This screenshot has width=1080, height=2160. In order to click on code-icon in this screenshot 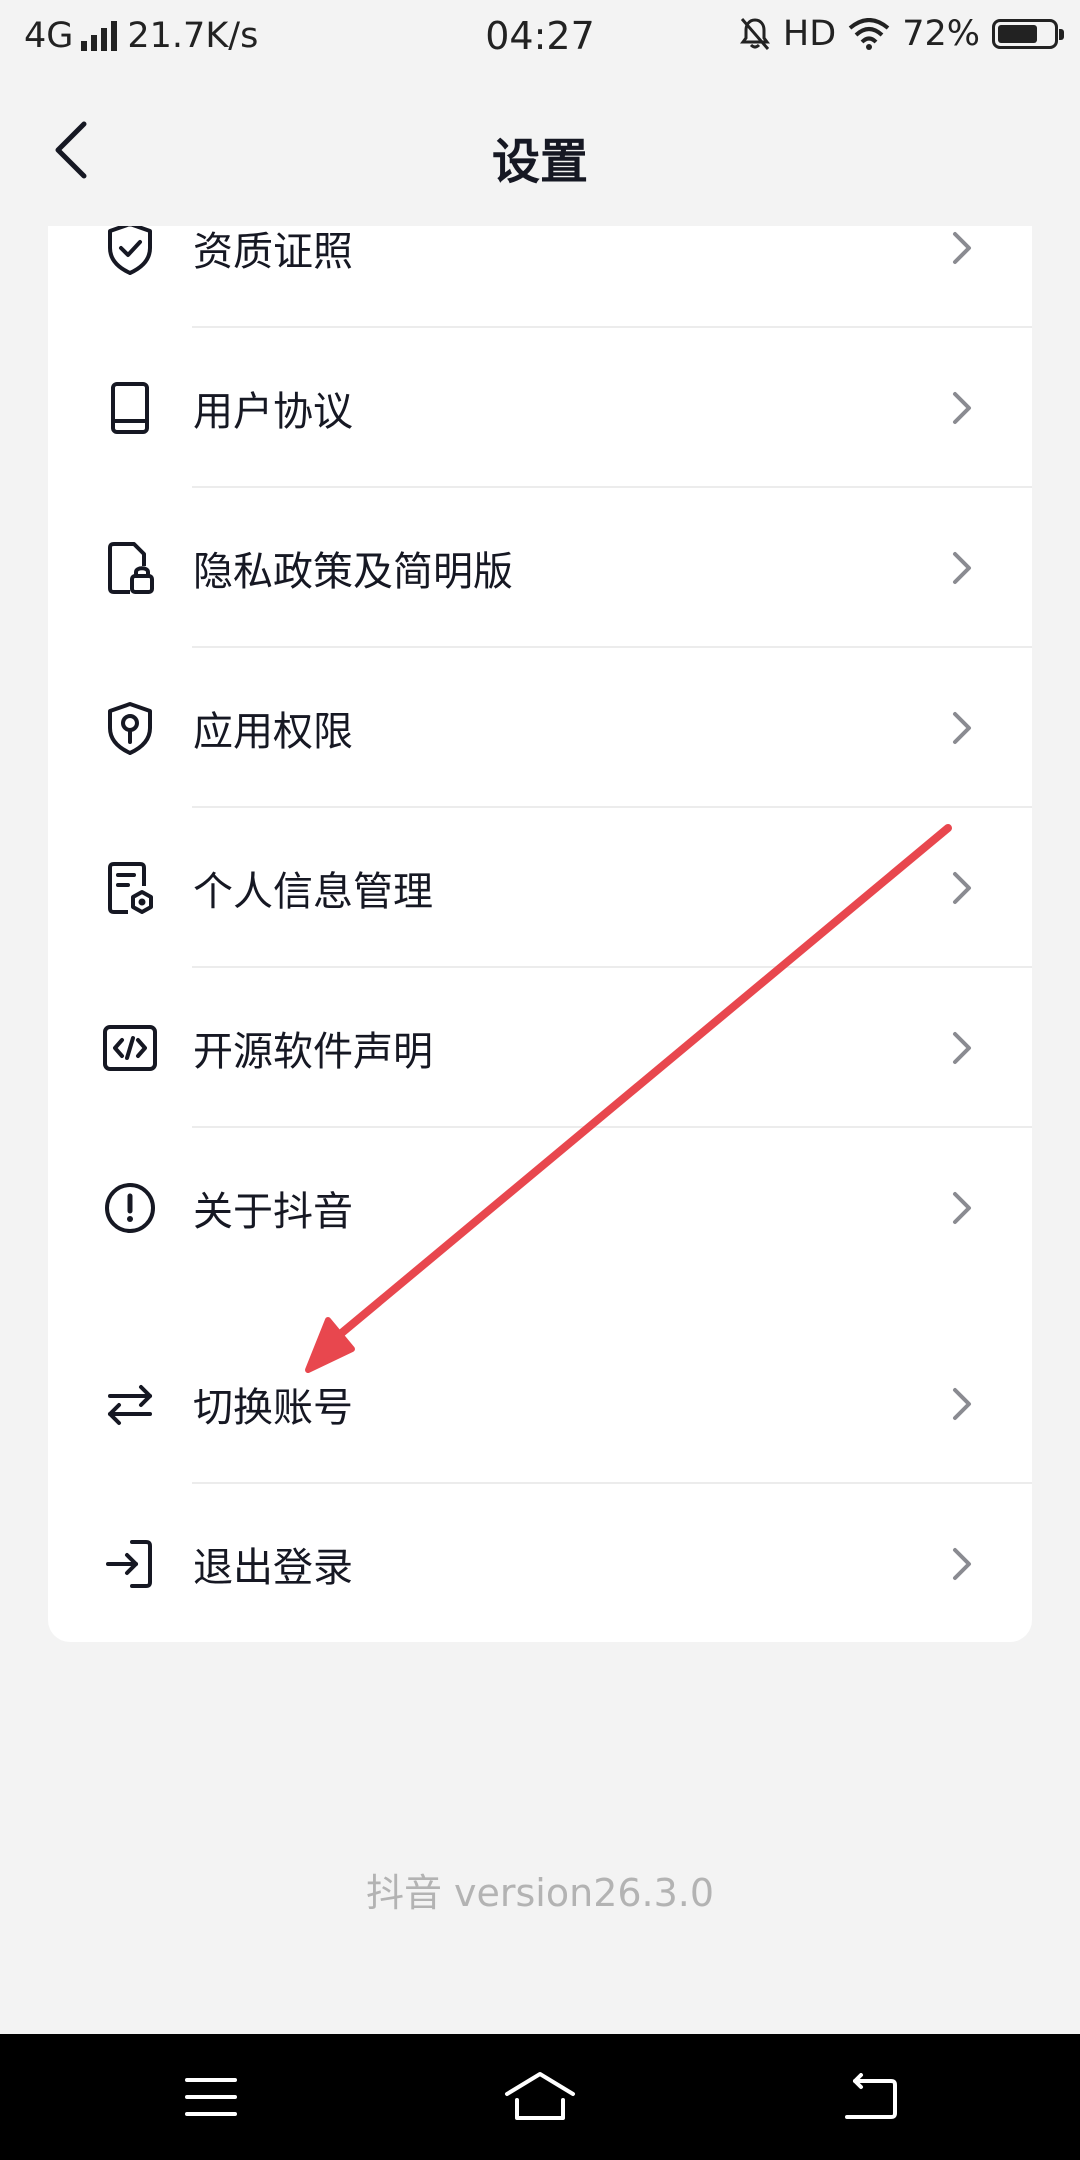, I will do `click(130, 1048)`.